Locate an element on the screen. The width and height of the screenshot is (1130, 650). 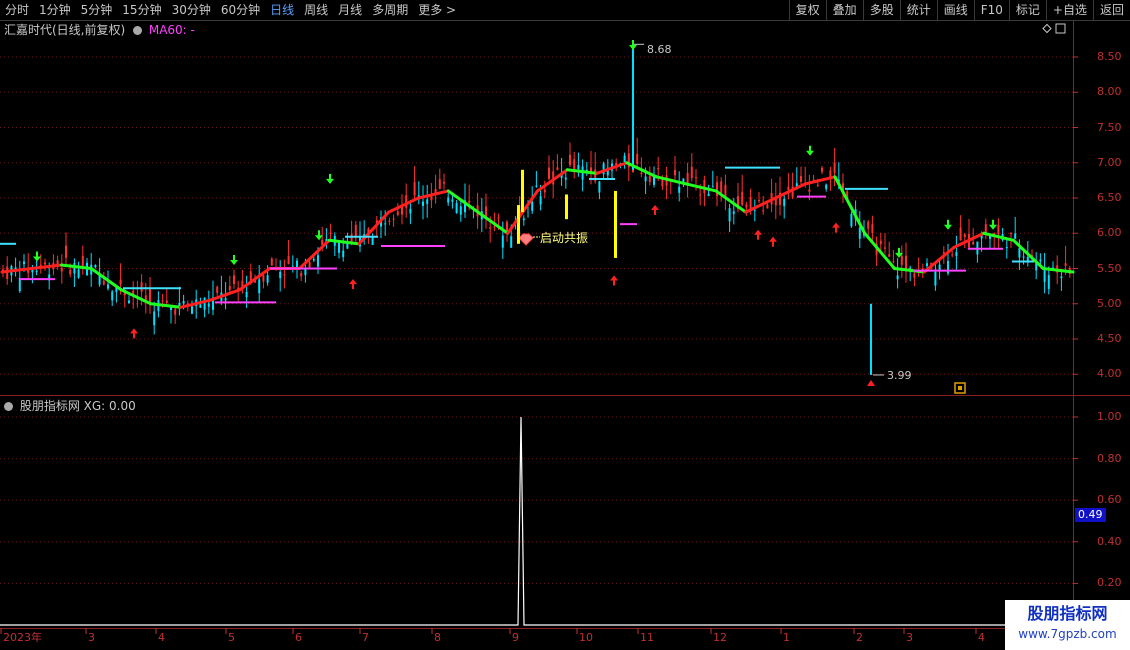
indicator-y-tick: 1.00 is located at coordinates (1109, 416).